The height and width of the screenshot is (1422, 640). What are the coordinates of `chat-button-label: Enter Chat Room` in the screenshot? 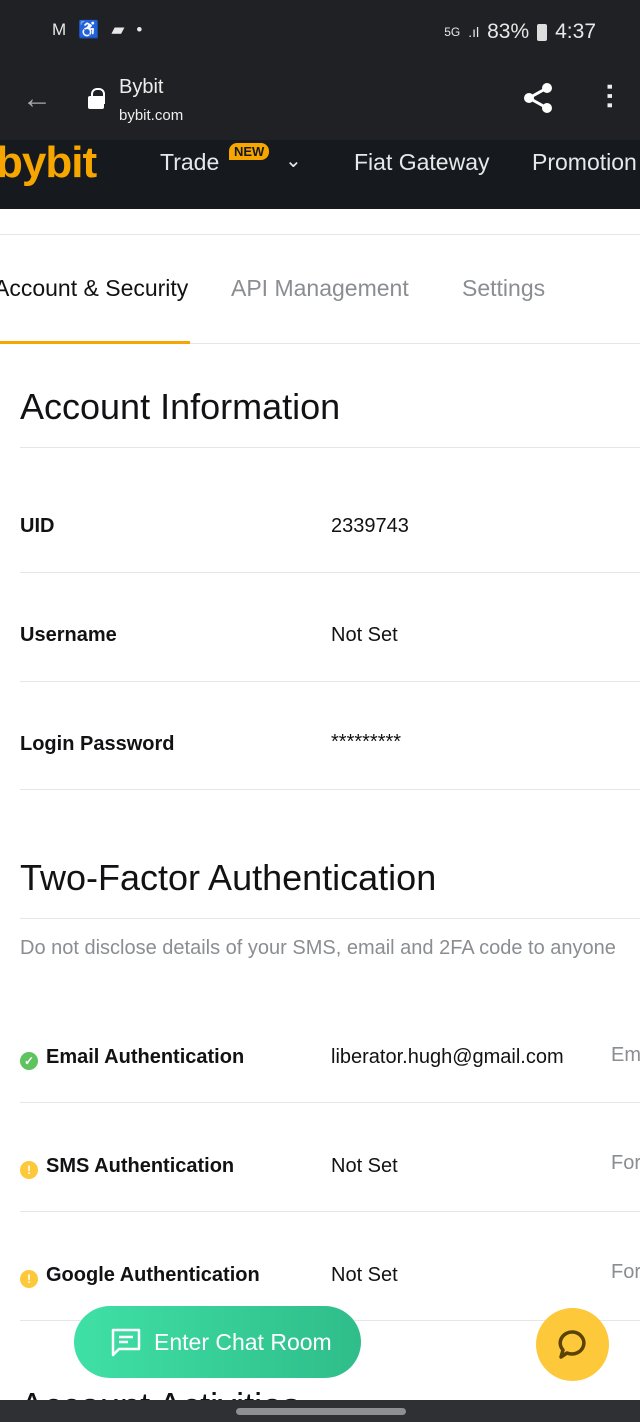 It's located at (243, 1341).